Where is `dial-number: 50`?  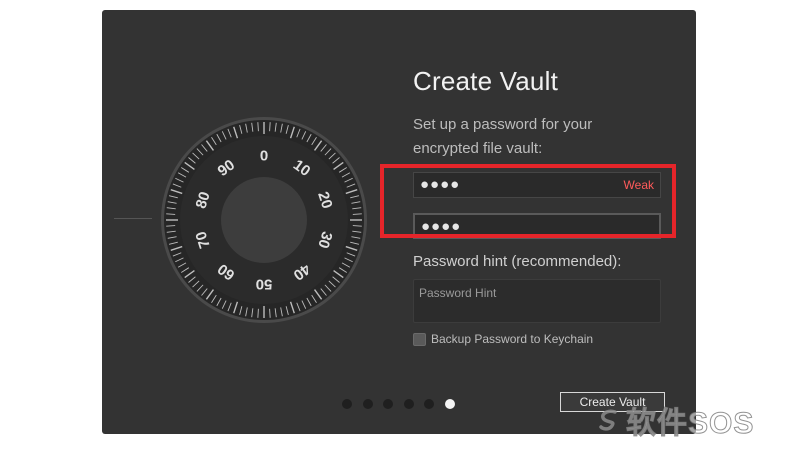 dial-number: 50 is located at coordinates (264, 284).